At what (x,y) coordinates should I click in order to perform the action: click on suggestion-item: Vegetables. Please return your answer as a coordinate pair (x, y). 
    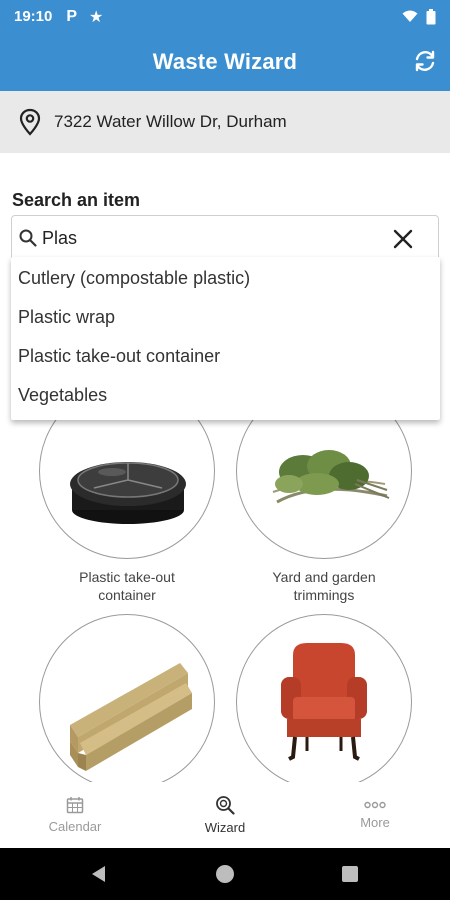
    Looking at the image, I should click on (225, 395).